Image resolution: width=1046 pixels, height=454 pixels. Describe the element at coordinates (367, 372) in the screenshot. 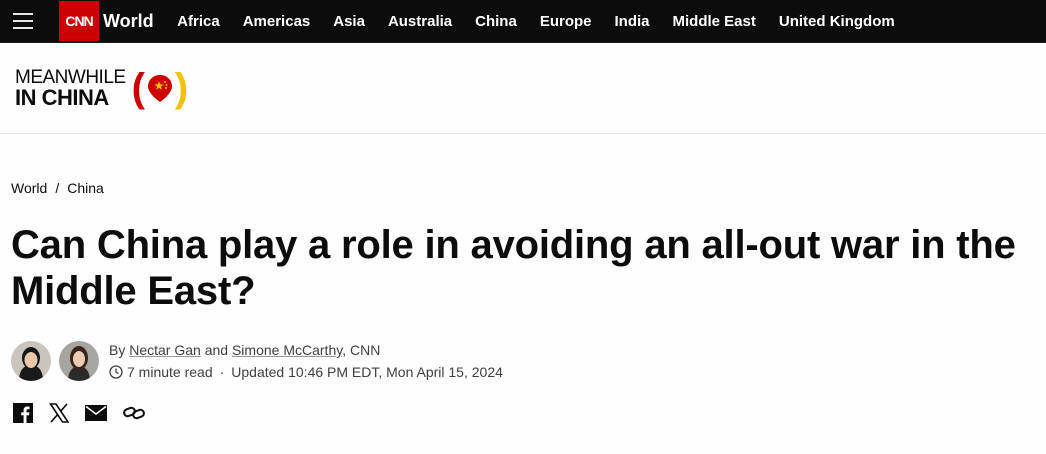

I see `updated-timestamp: Updated 10:46 PM EDT, Mon April 15, 2024` at that location.